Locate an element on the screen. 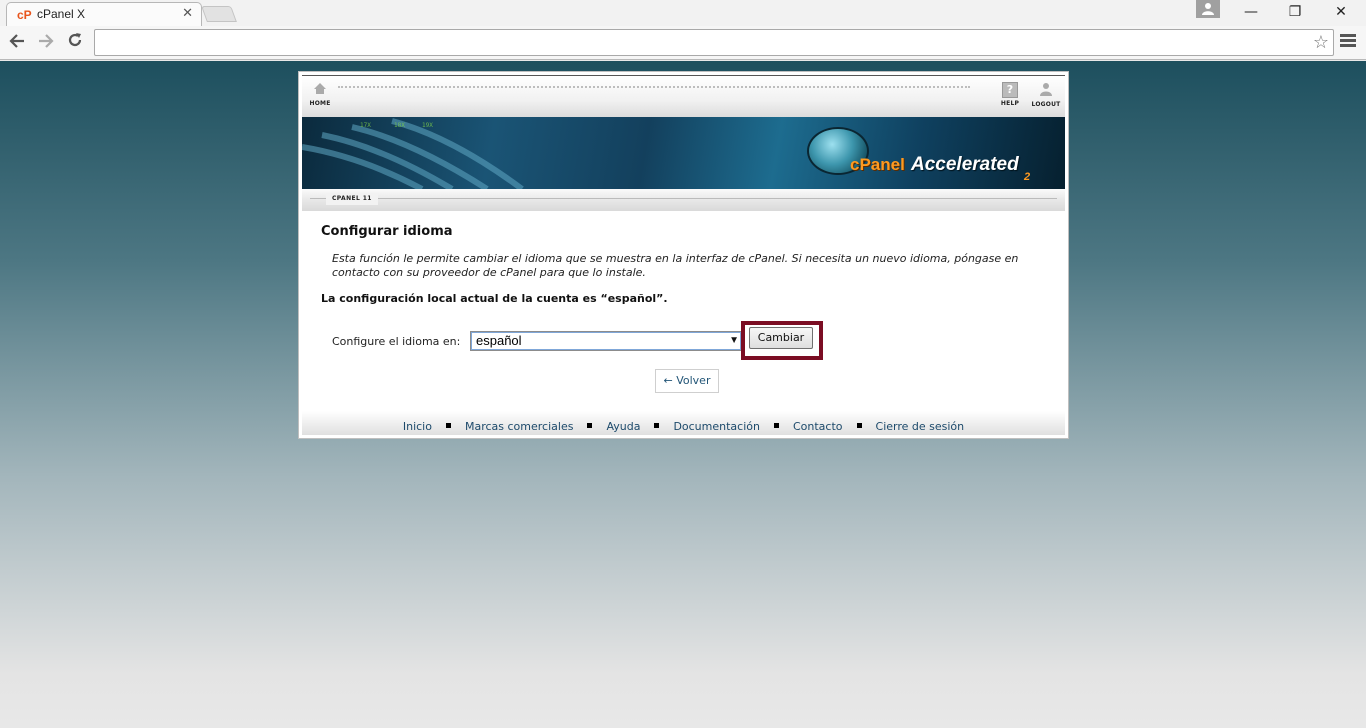 The height and width of the screenshot is (728, 1366). version-label: CPANEL 11 is located at coordinates (352, 199).